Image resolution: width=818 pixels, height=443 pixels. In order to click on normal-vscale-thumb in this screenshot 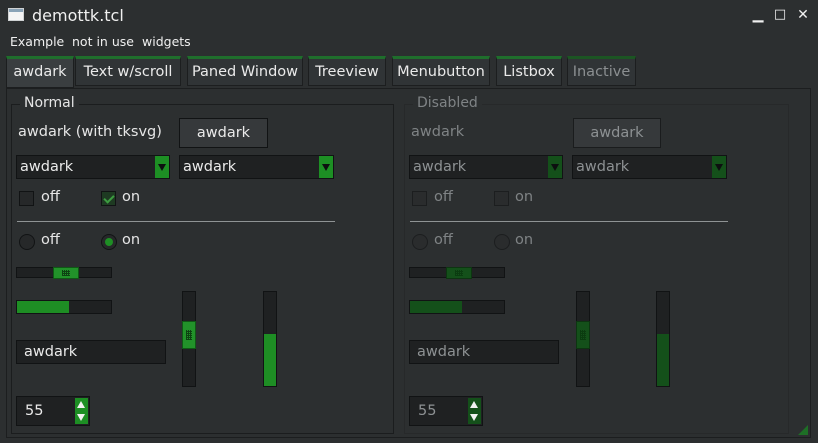, I will do `click(189, 335)`.